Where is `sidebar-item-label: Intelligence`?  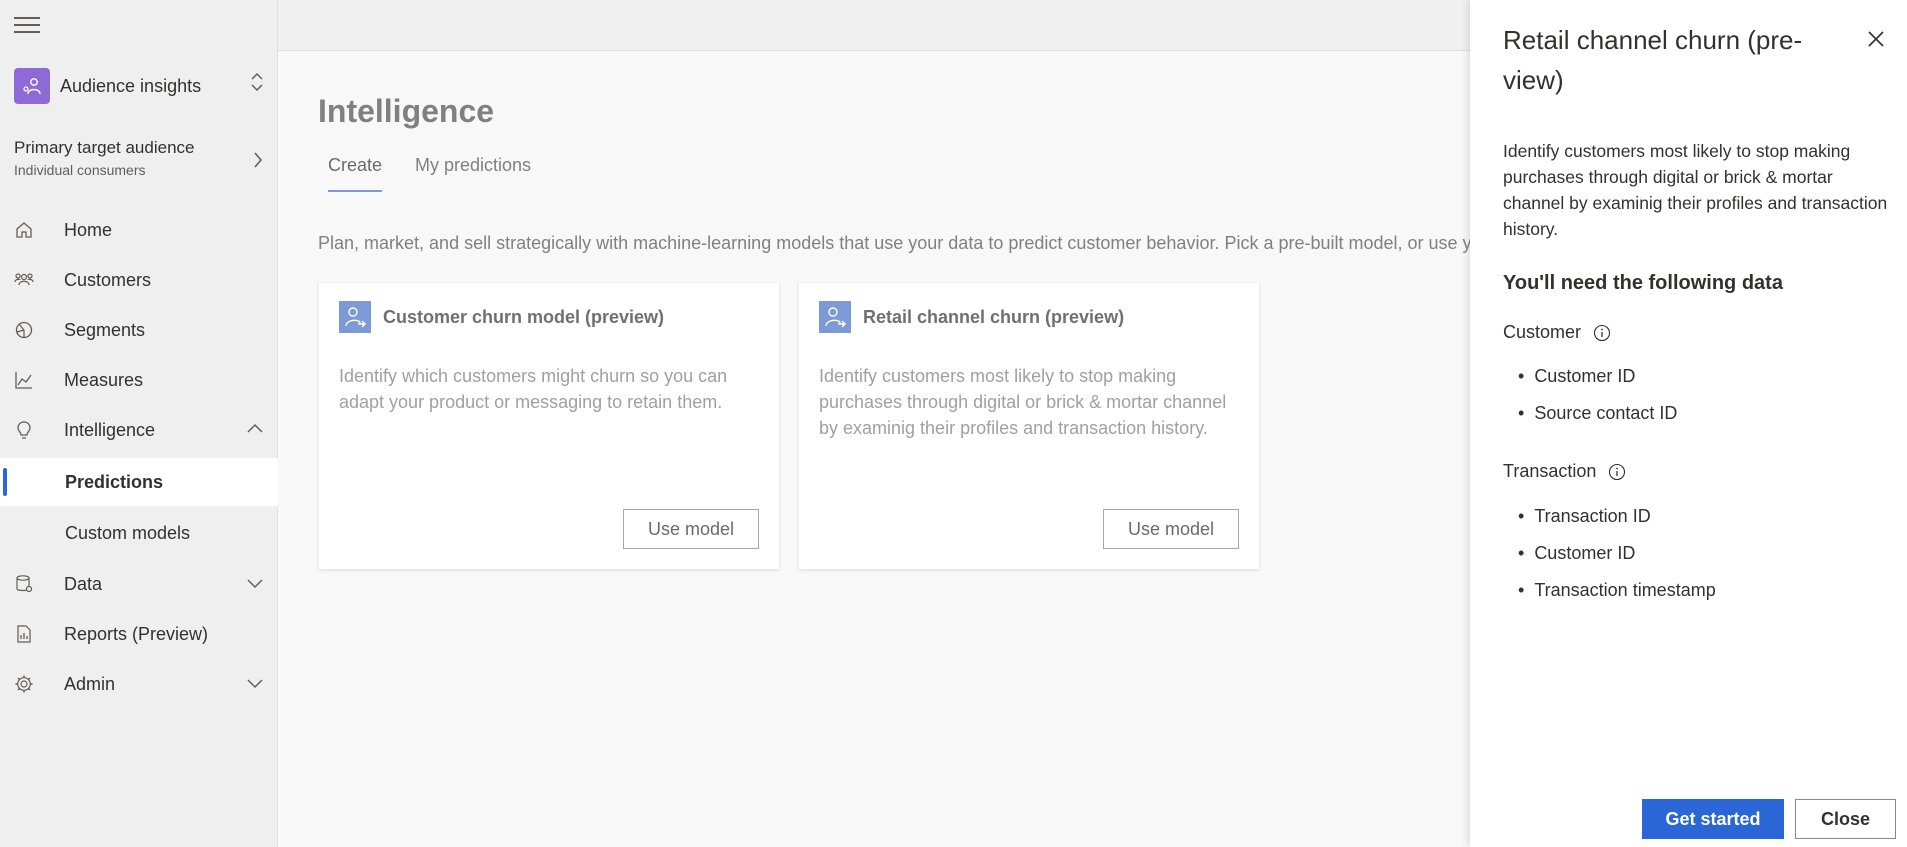
sidebar-item-label: Intelligence is located at coordinates (110, 429).